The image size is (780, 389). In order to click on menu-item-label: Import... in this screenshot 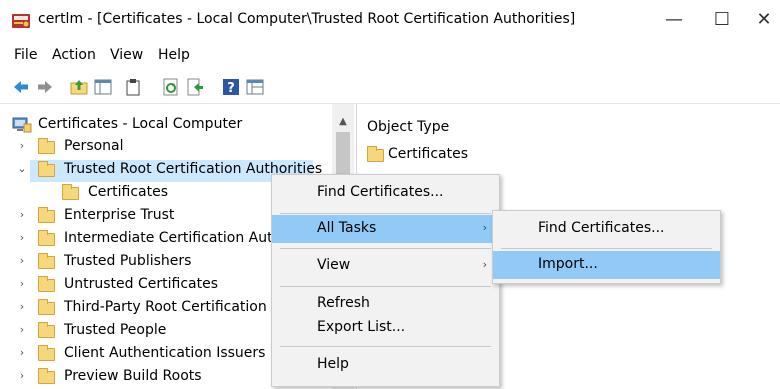, I will do `click(568, 264)`.